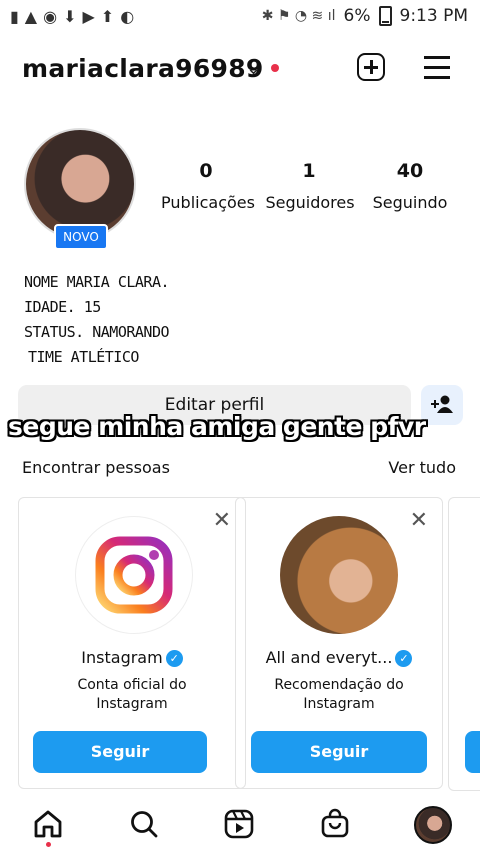 The width and height of the screenshot is (480, 854). I want to click on suggestion-description: Recomendação do Instagram, so click(339, 694).